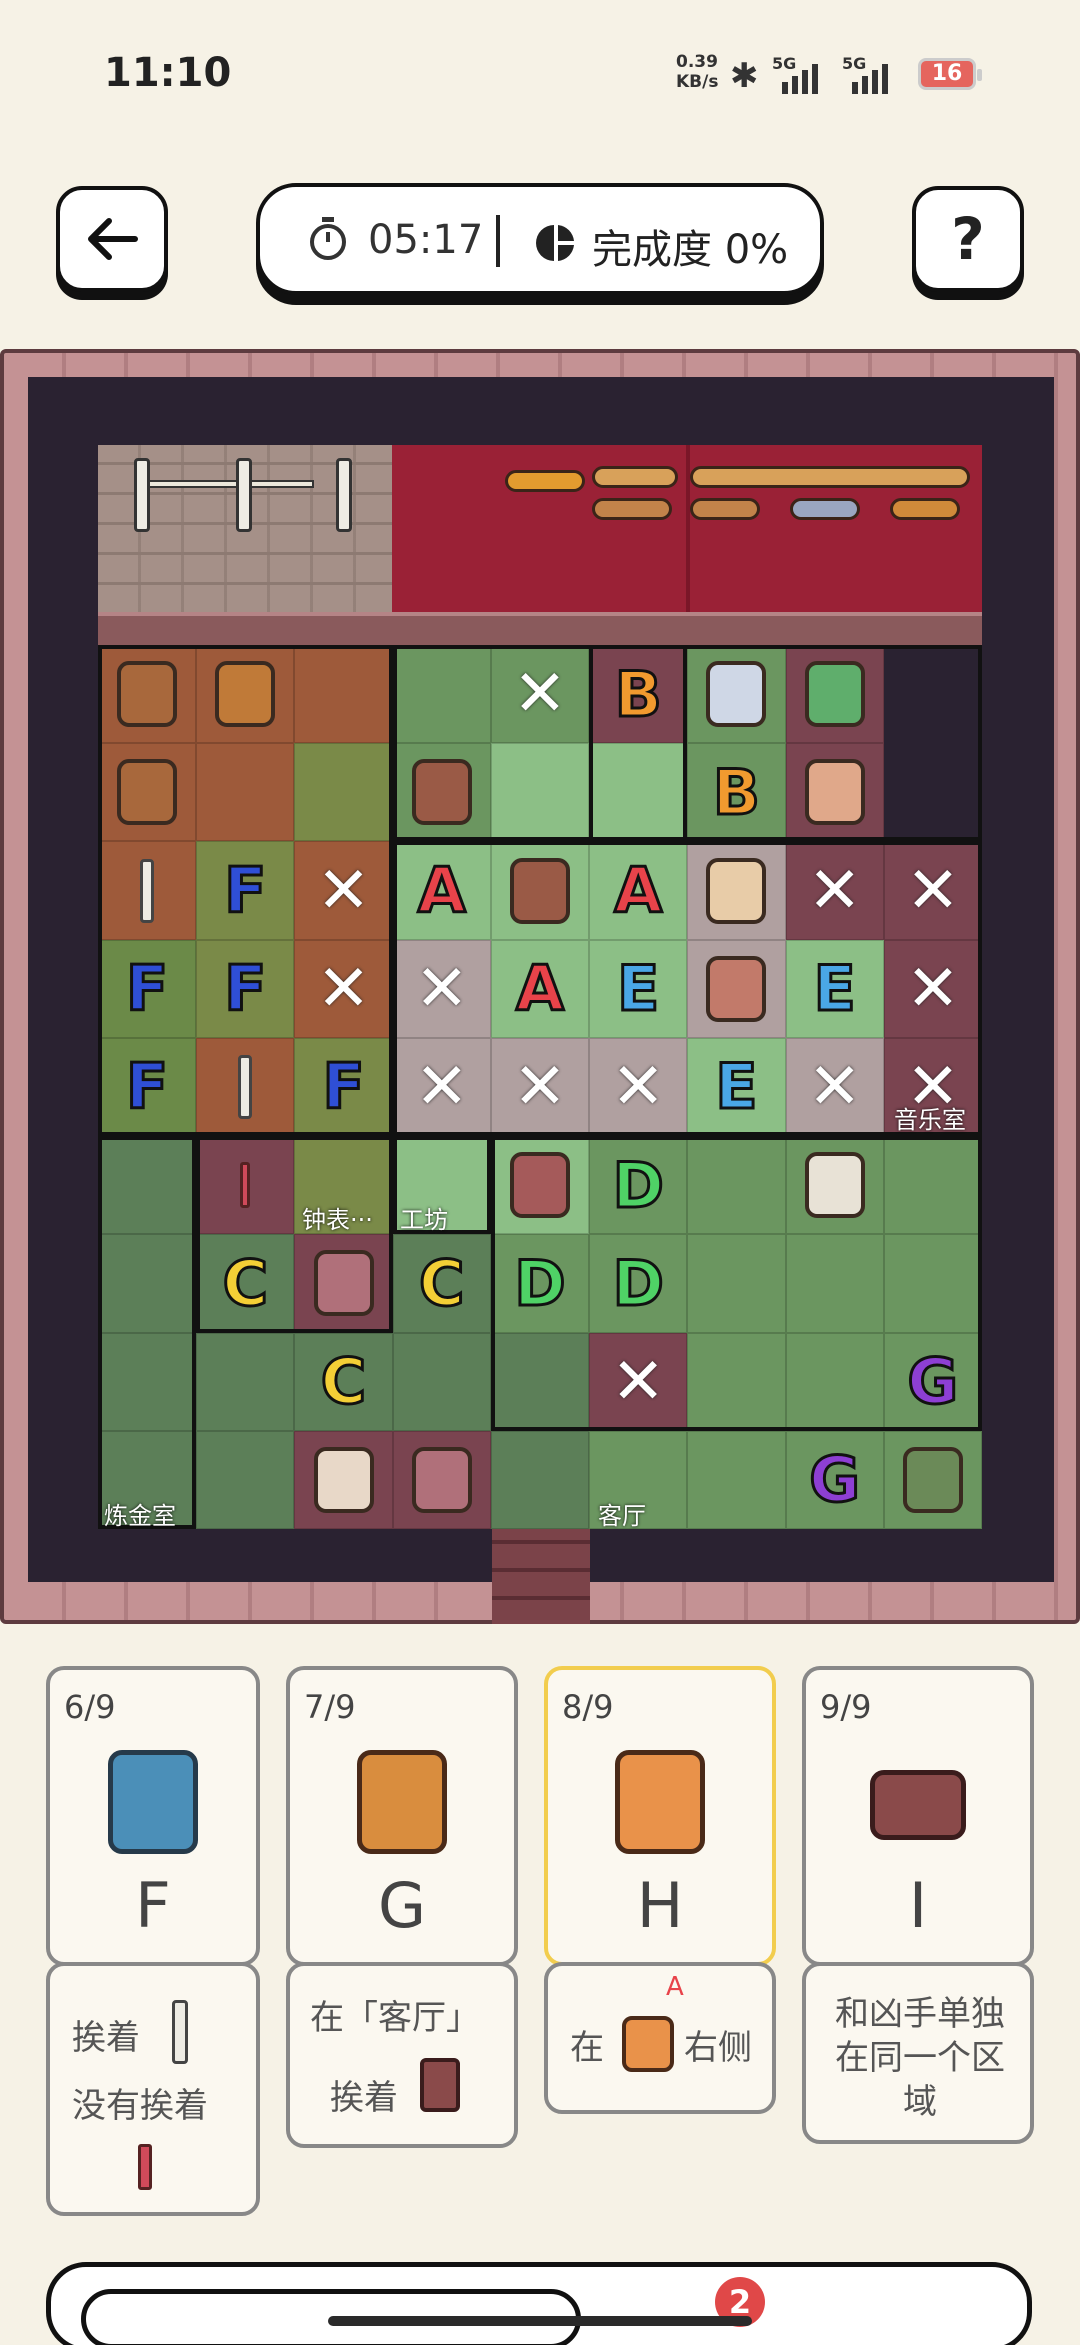 Image resolution: width=1080 pixels, height=2345 pixels. I want to click on arrow-left-icon, so click(113, 239).